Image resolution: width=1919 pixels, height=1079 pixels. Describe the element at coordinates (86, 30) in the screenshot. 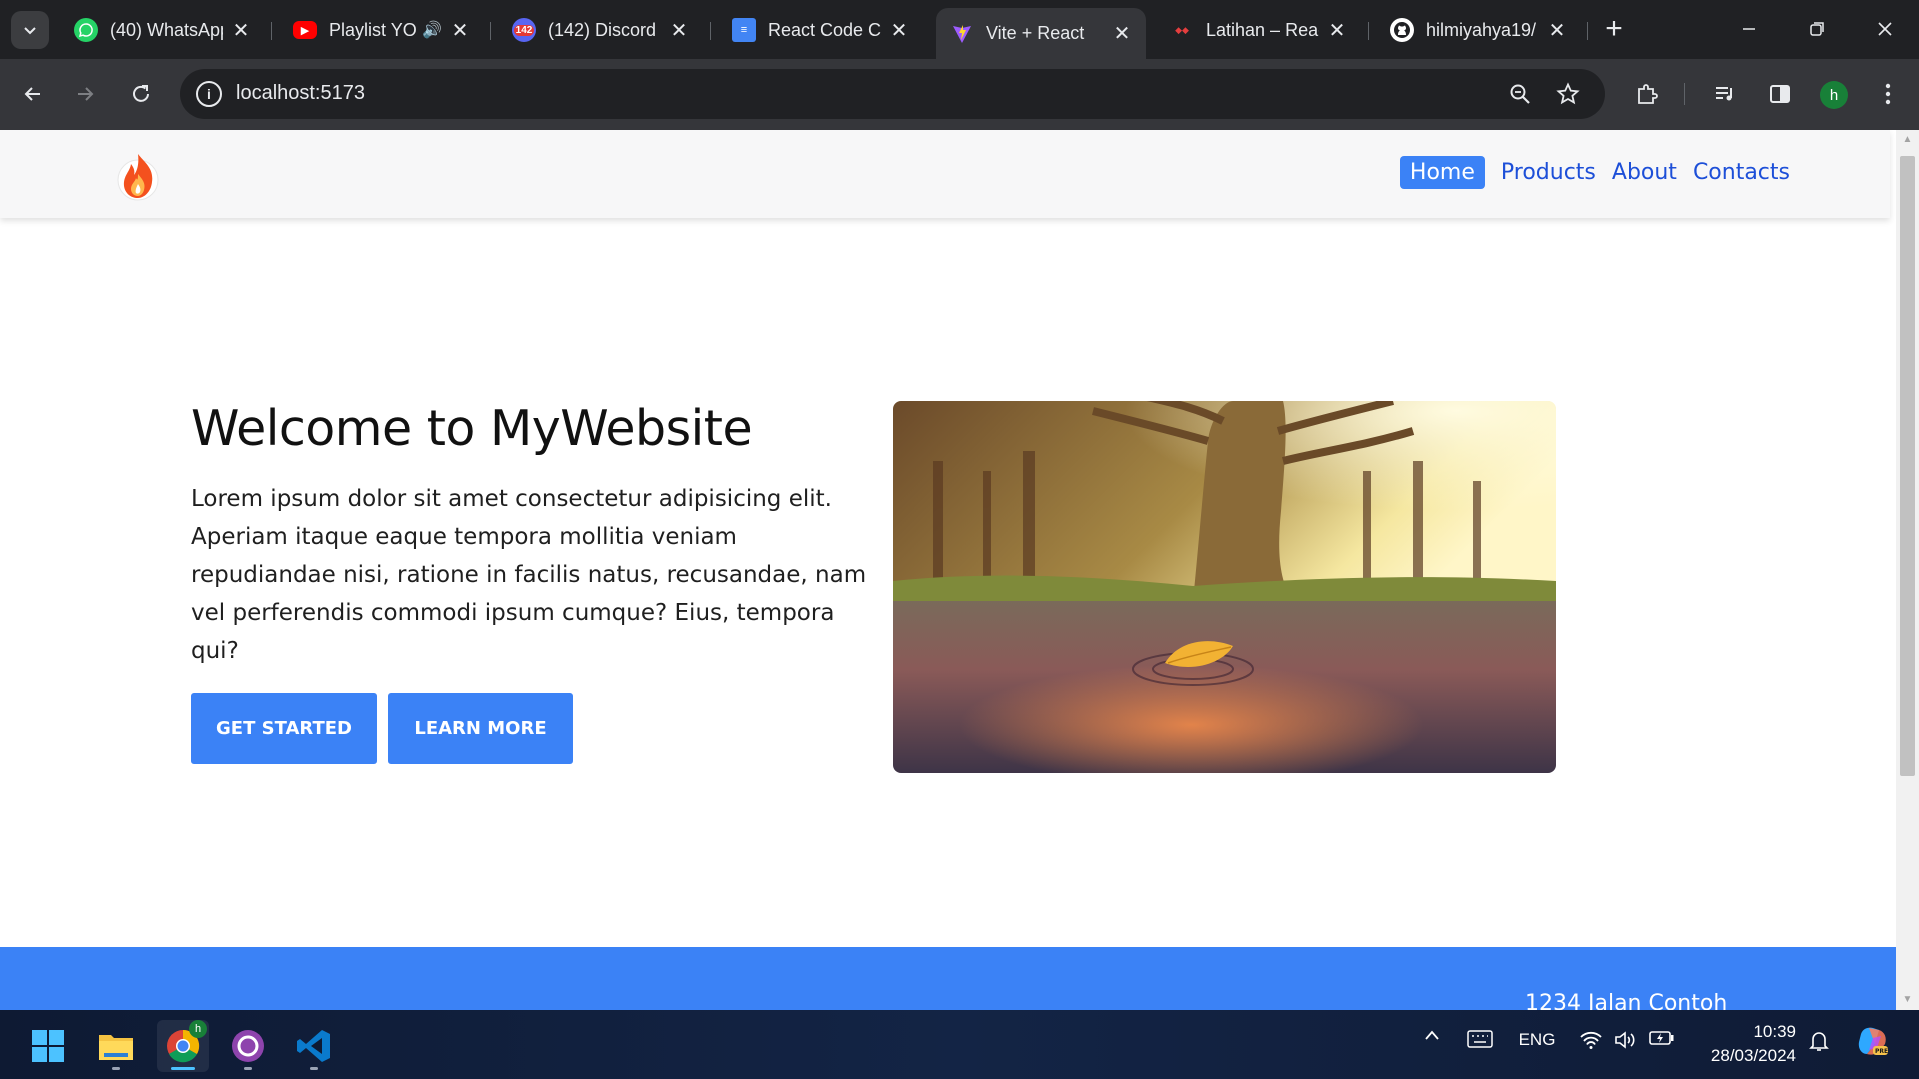

I see `whatsapp-icon` at that location.